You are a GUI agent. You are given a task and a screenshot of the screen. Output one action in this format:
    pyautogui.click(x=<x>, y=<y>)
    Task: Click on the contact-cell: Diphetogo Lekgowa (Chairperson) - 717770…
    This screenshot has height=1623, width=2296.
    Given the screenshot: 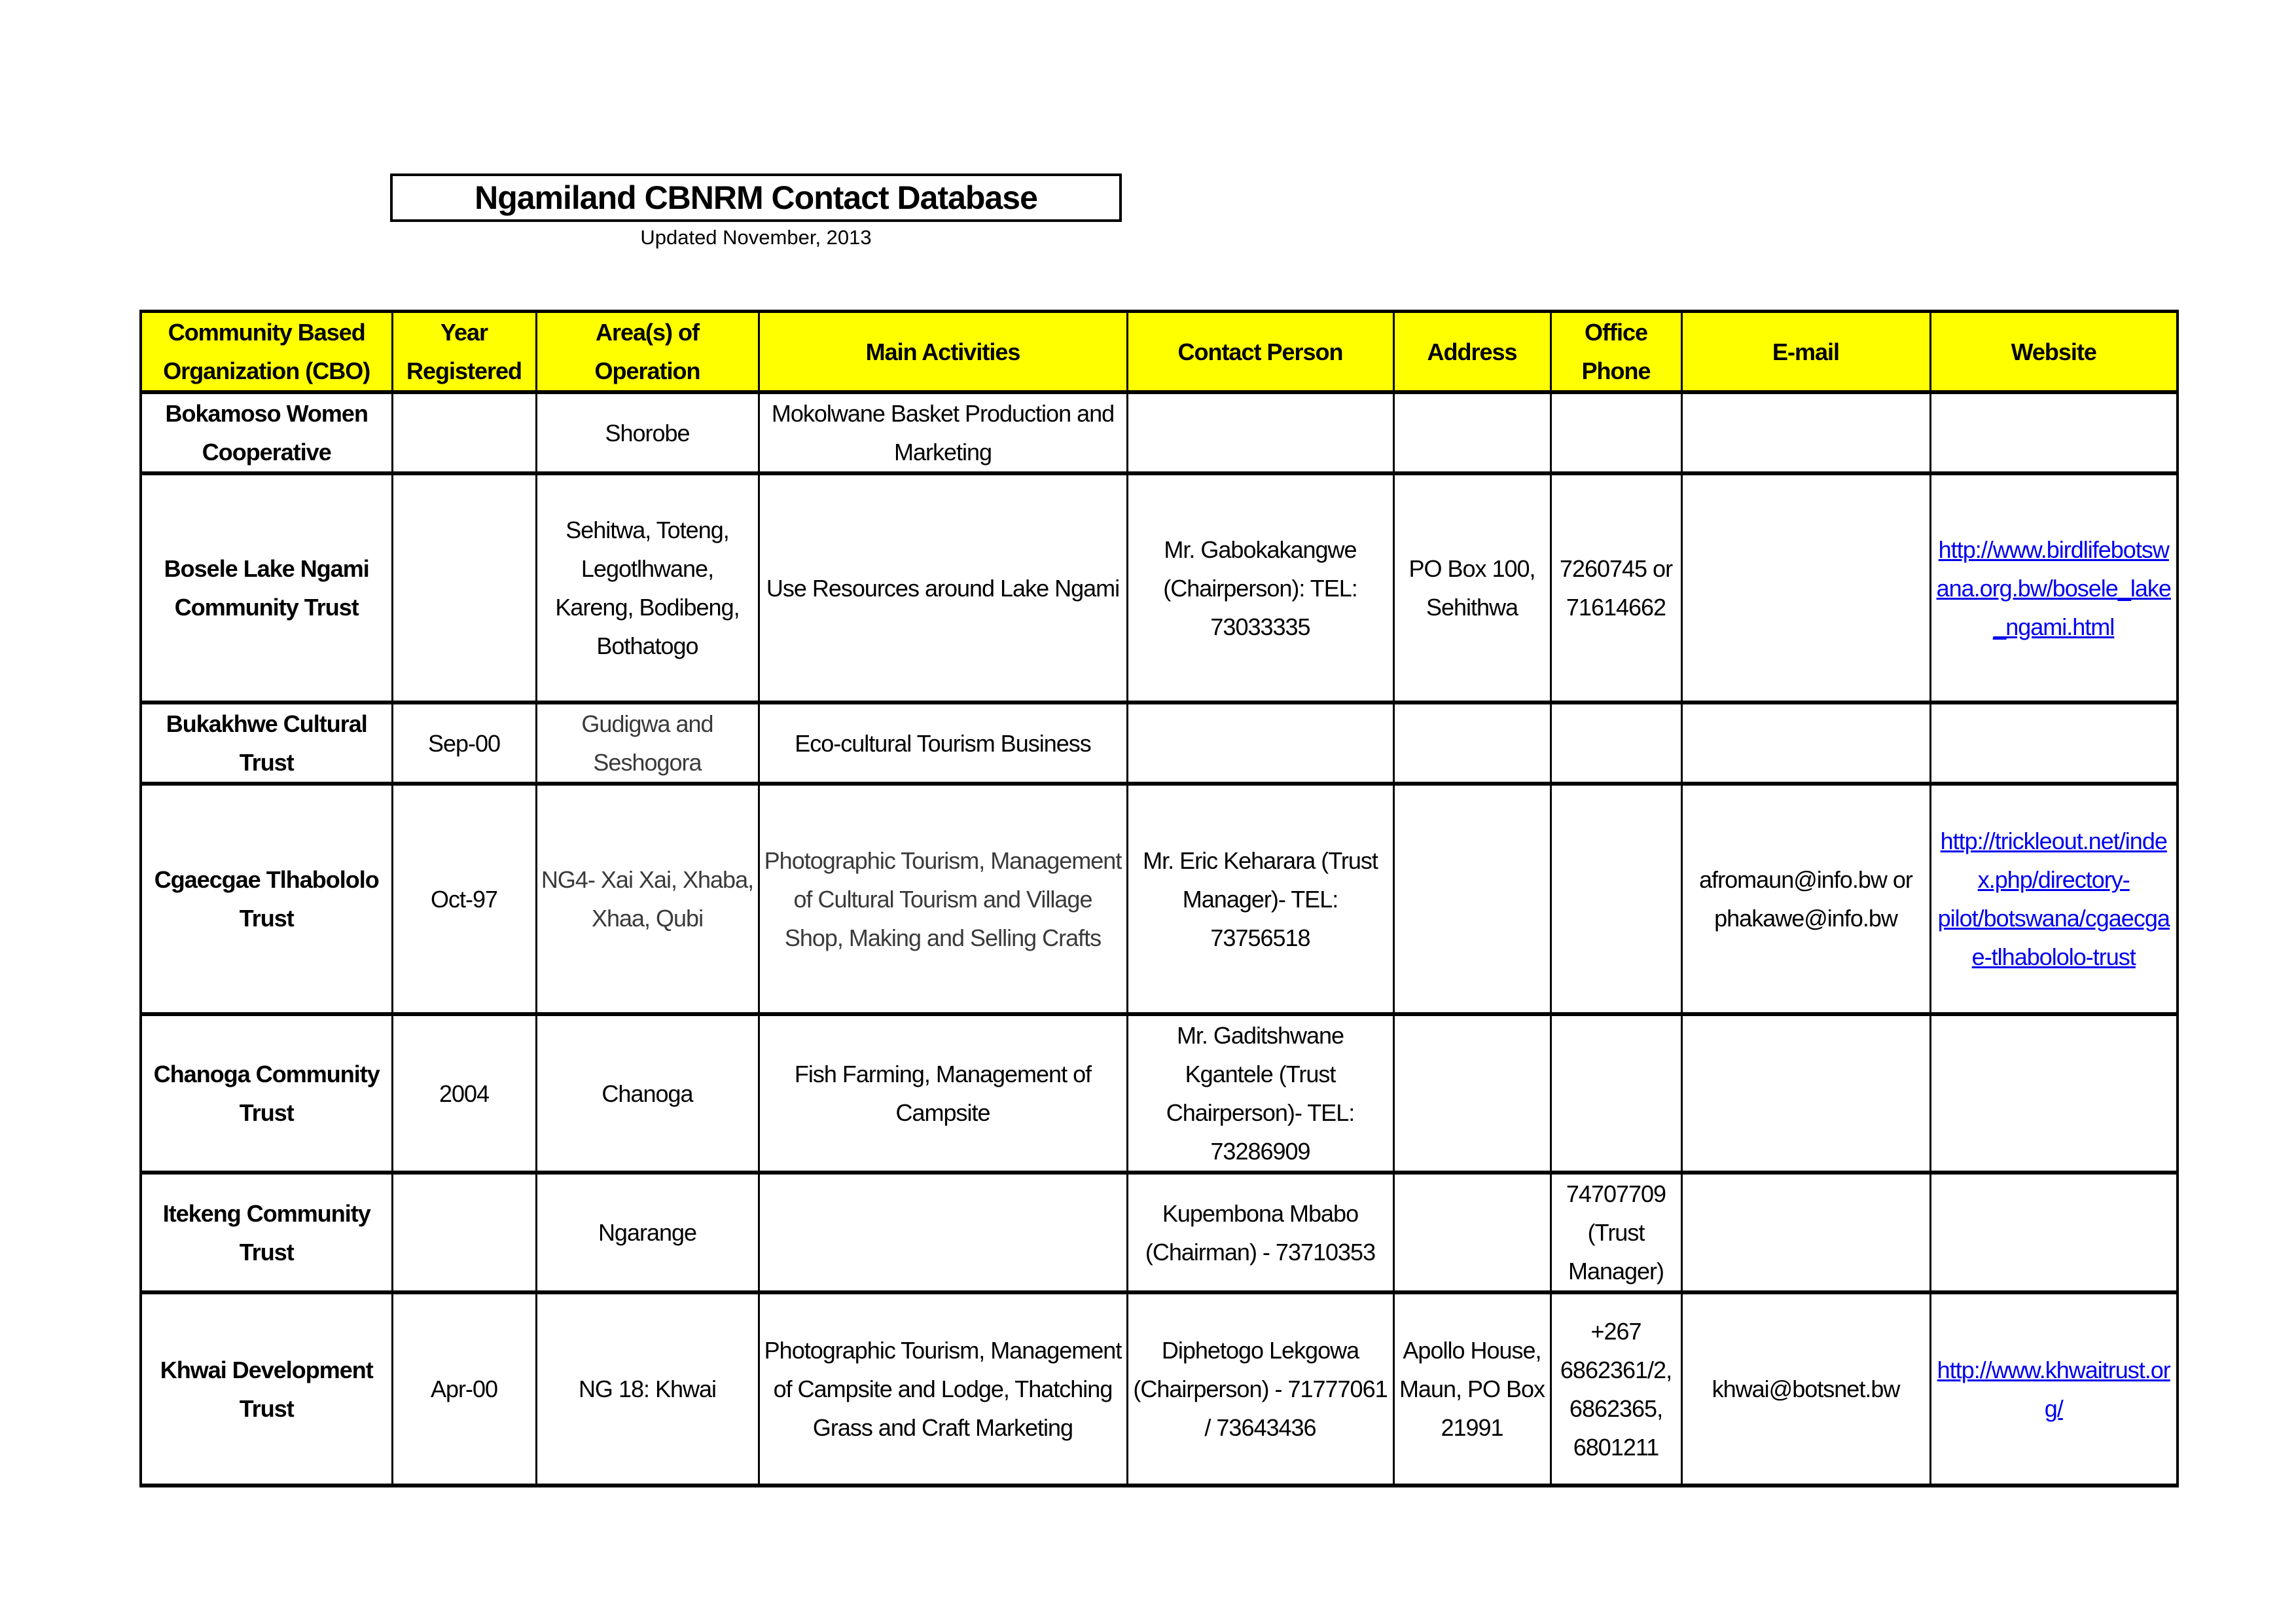 What is the action you would take?
    pyautogui.click(x=1260, y=1389)
    